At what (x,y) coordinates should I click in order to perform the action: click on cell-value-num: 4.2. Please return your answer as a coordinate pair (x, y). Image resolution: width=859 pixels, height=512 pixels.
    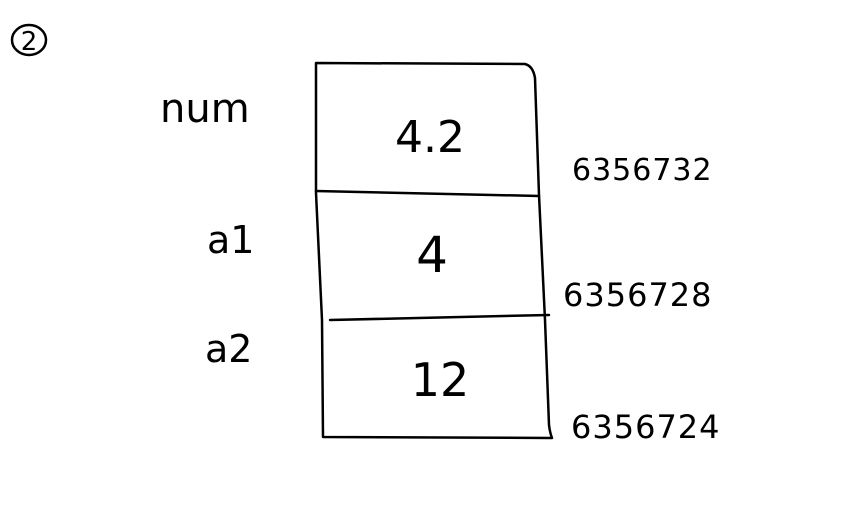
    Looking at the image, I should click on (430, 137).